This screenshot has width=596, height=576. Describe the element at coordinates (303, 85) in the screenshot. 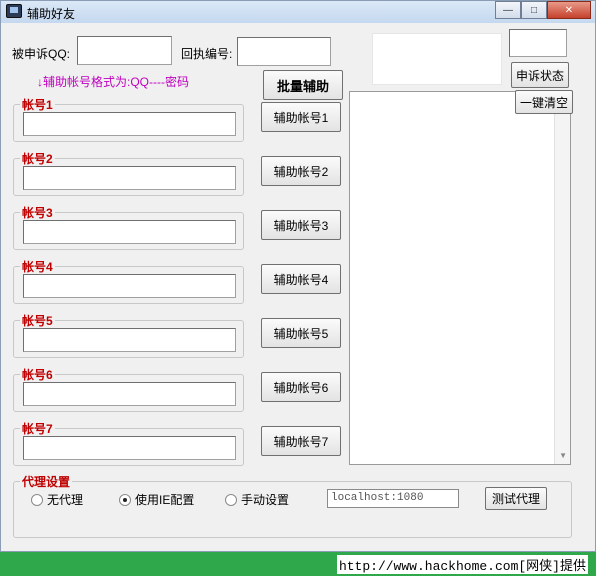

I see `batch-assist-button: 批量辅助` at that location.